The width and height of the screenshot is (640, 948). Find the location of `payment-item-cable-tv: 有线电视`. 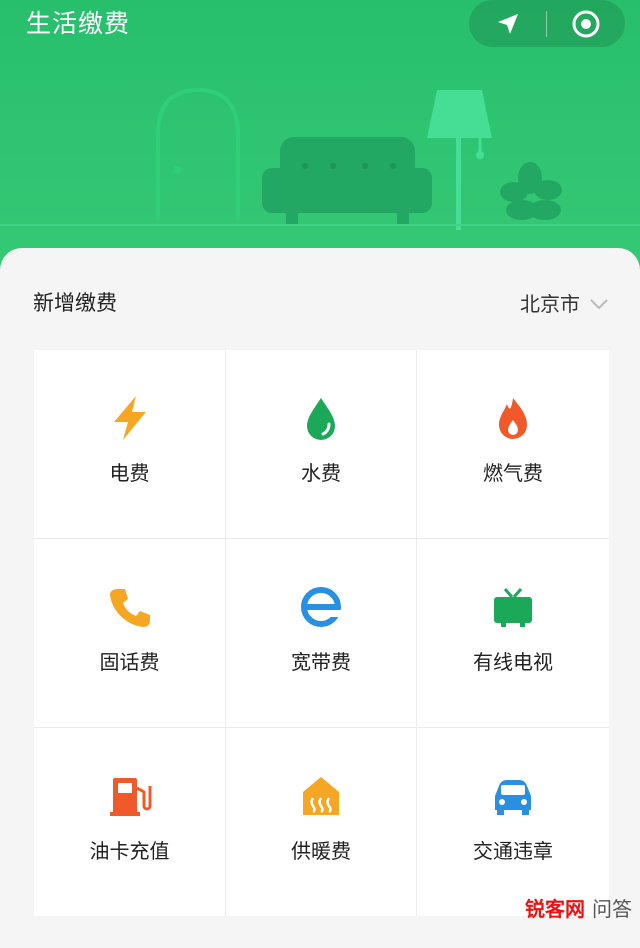

payment-item-cable-tv: 有线电视 is located at coordinates (513, 633).